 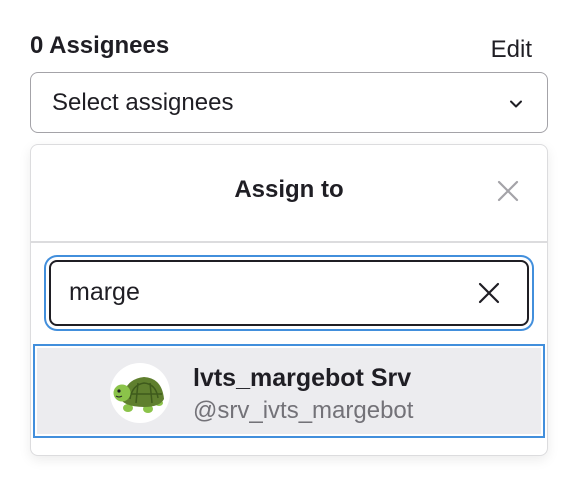 What do you see at coordinates (302, 378) in the screenshot?
I see `user-name: lvts_margebot Srv` at bounding box center [302, 378].